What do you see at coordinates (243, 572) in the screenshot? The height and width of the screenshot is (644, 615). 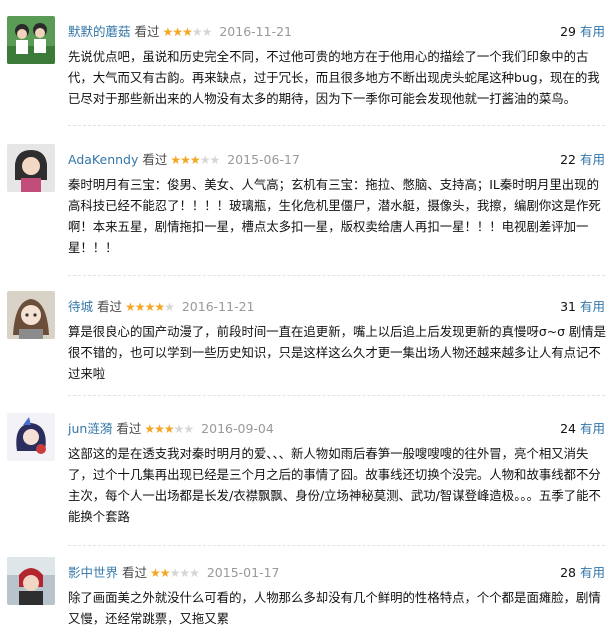 I see `review-date: 2015-01-17` at bounding box center [243, 572].